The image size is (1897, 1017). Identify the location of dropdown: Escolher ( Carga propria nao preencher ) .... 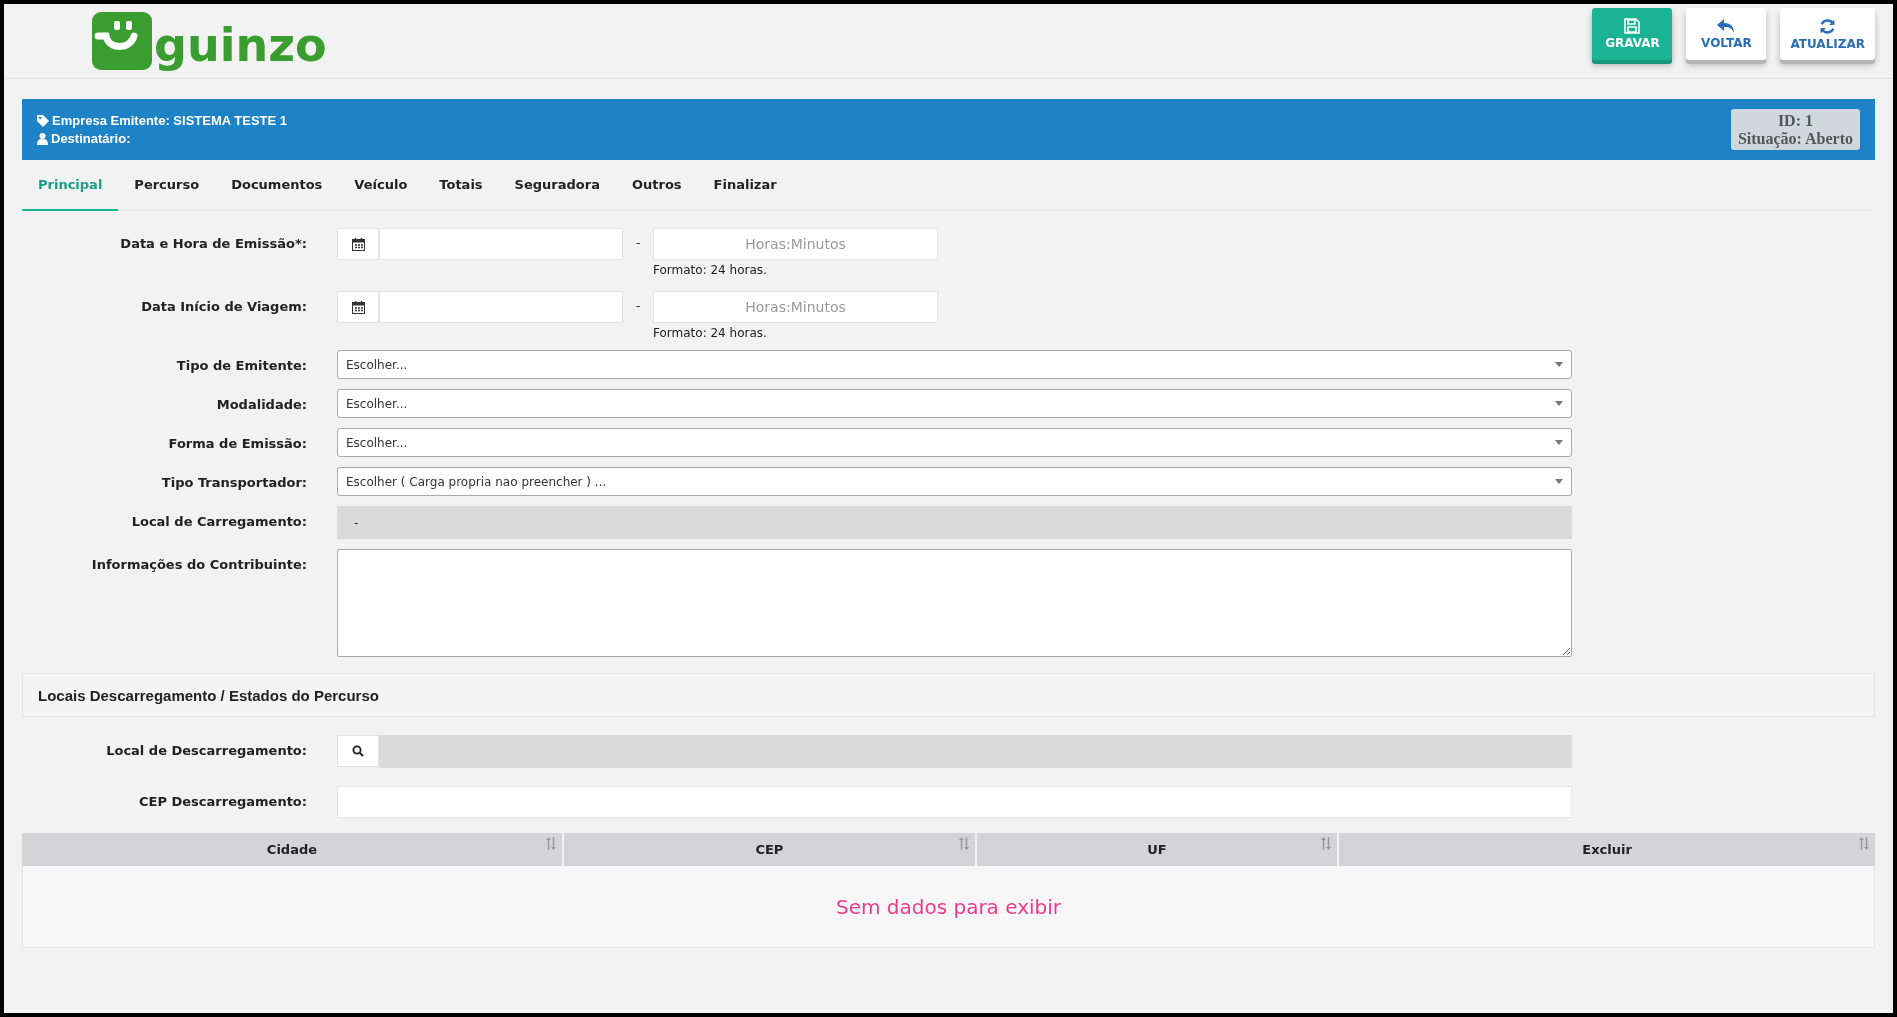
(954, 481).